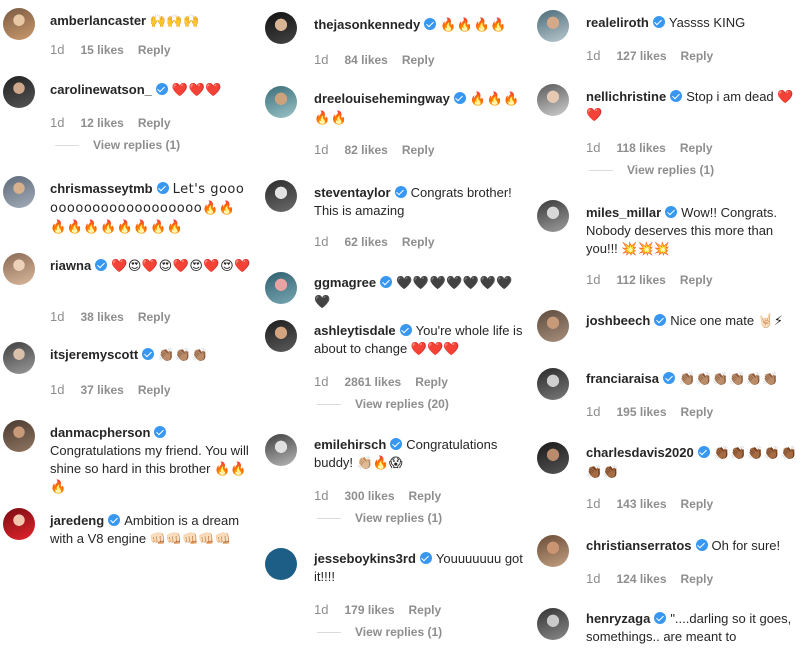  I want to click on likes-count: 82 likes, so click(365, 150).